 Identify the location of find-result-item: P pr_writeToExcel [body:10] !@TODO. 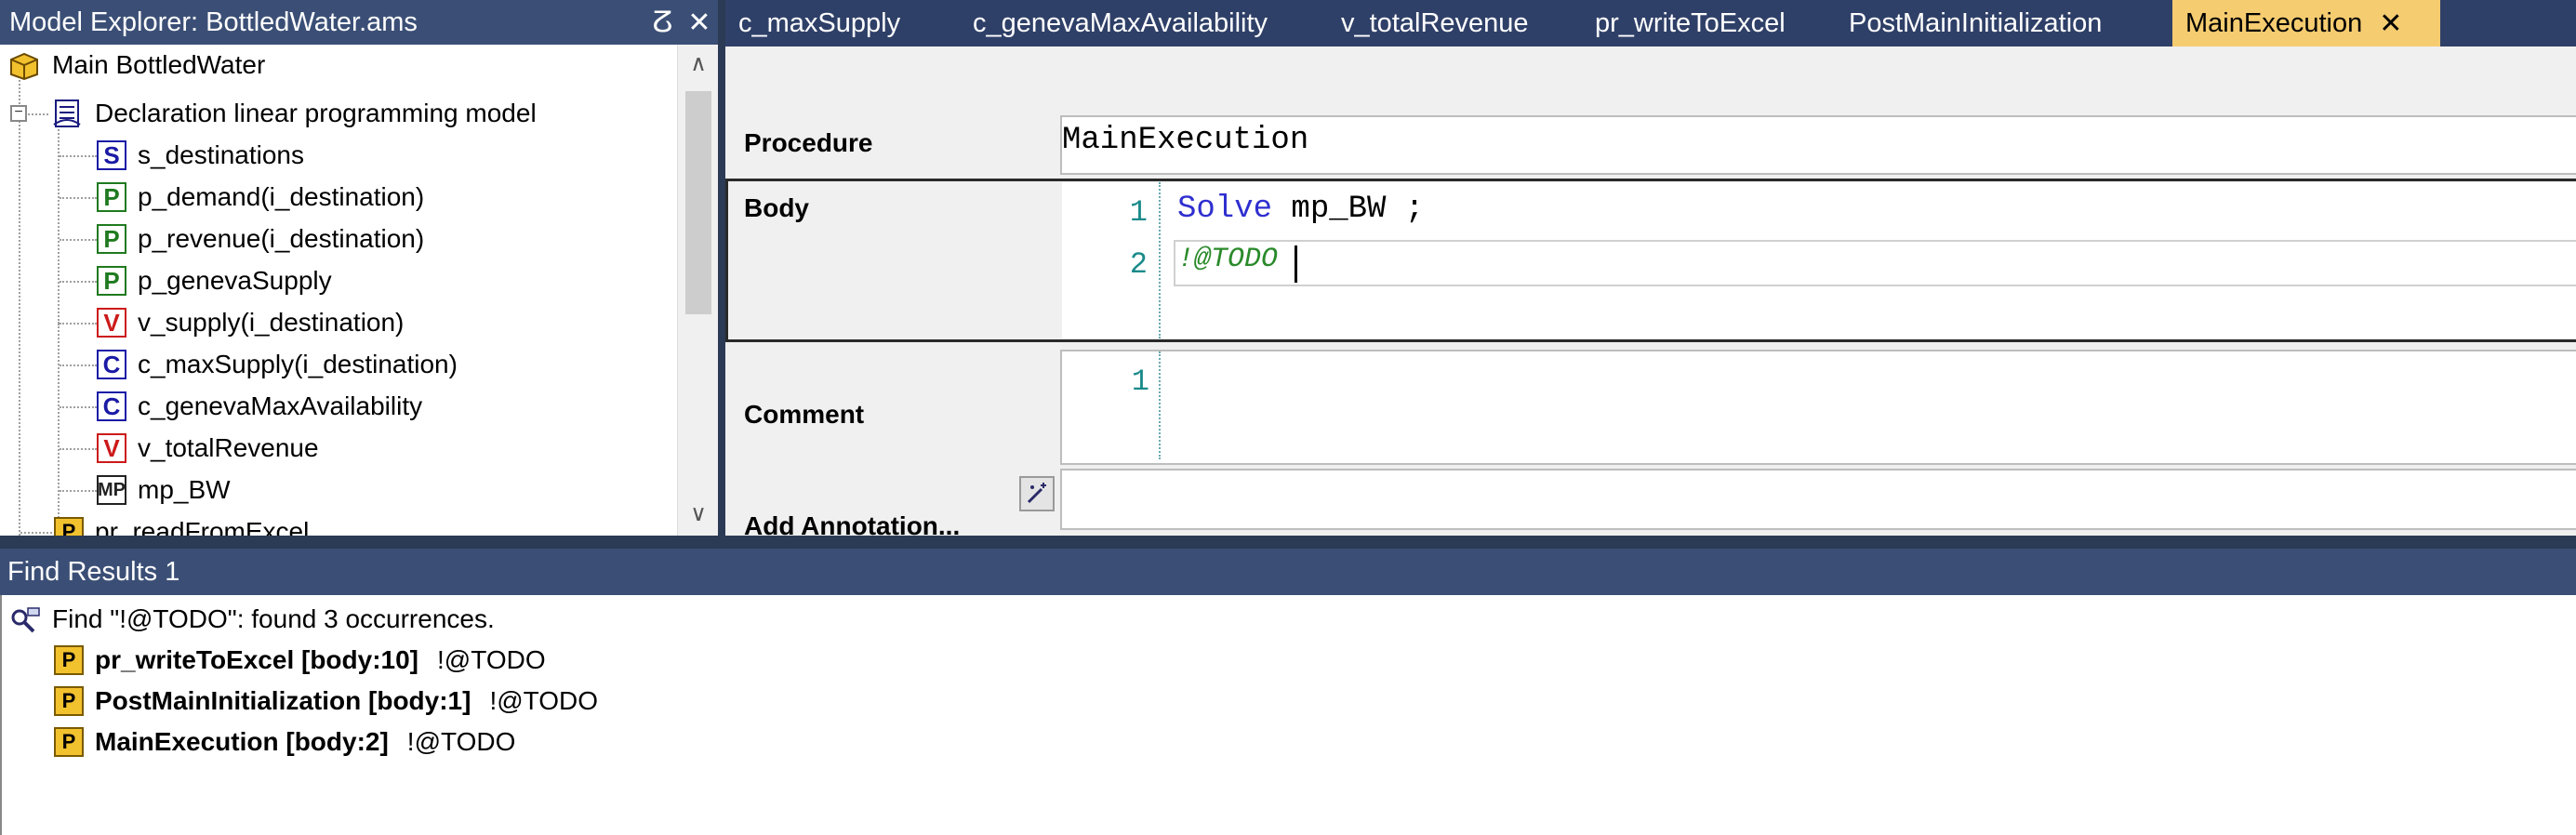
(300, 660).